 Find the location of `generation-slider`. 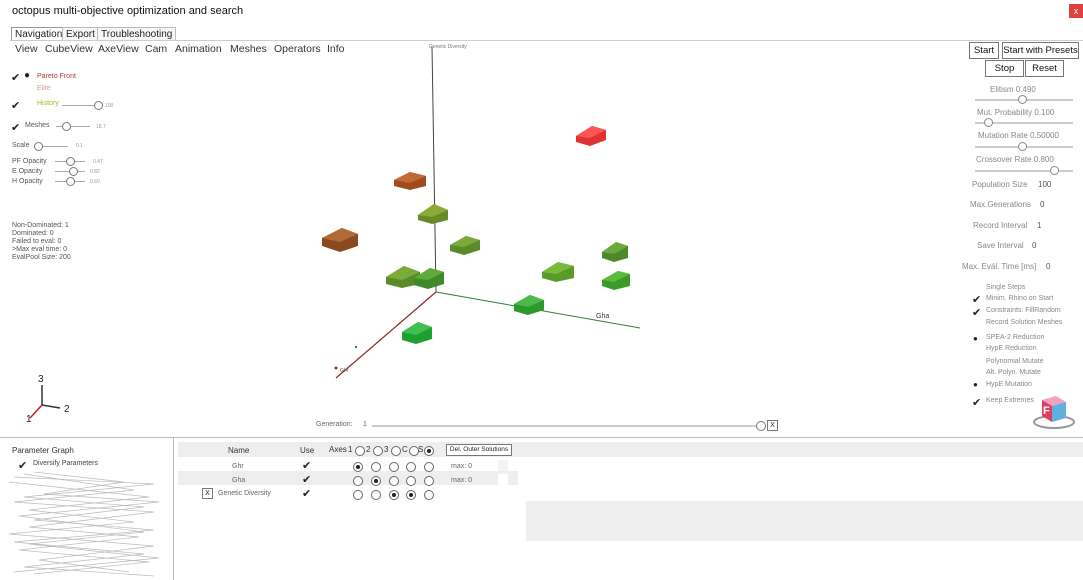

generation-slider is located at coordinates (564, 426).